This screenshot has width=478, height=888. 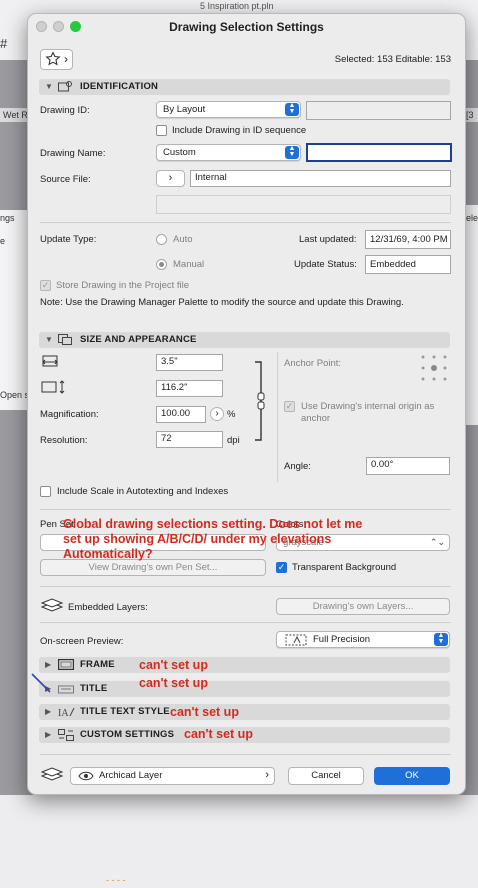 I want to click on source-file-button: ›, so click(x=170, y=178).